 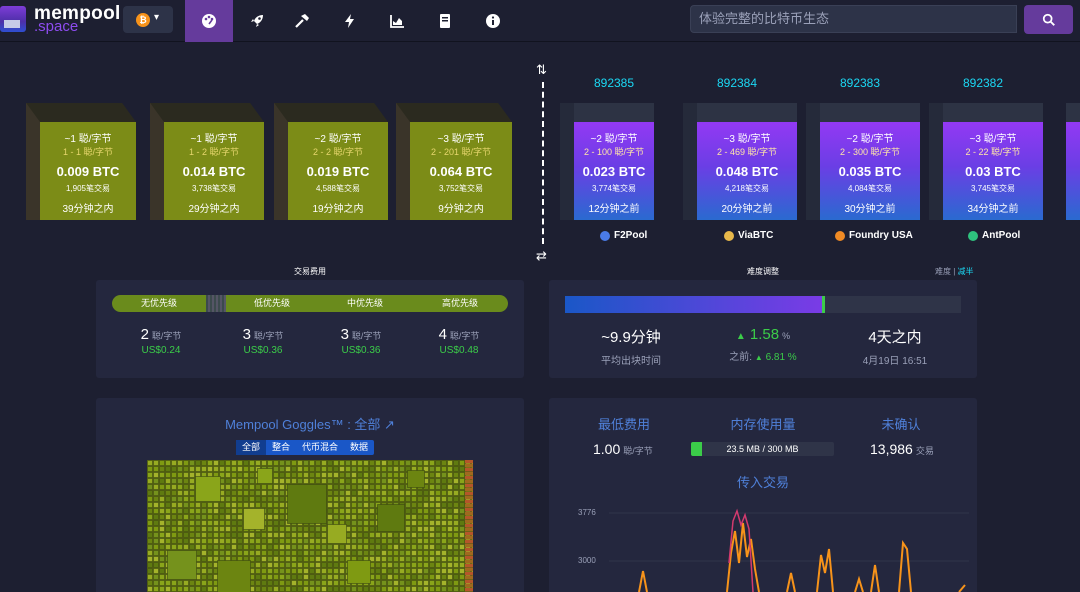 I want to click on mining-pool-label: AntPool, so click(x=994, y=235).